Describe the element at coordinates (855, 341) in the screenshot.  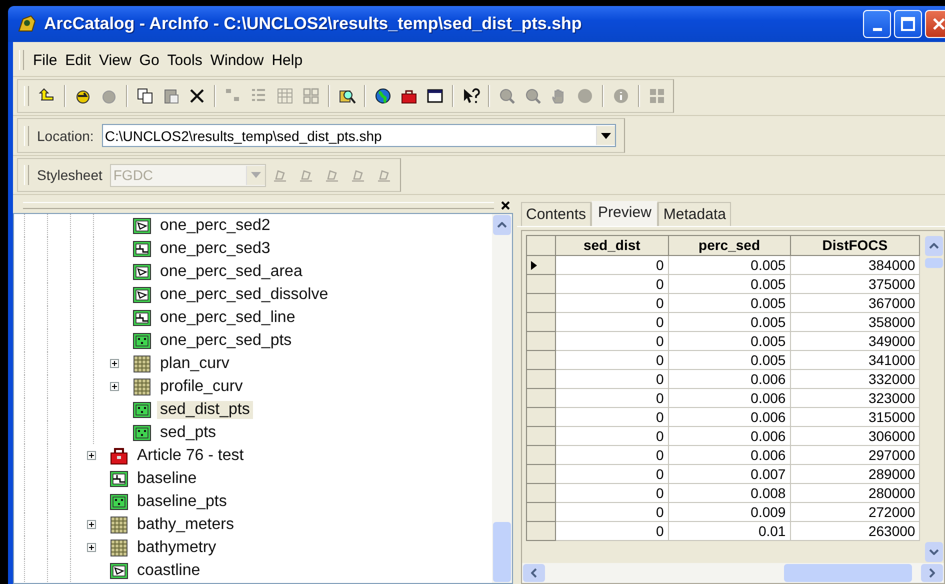
I see `table-cell: 349000` at that location.